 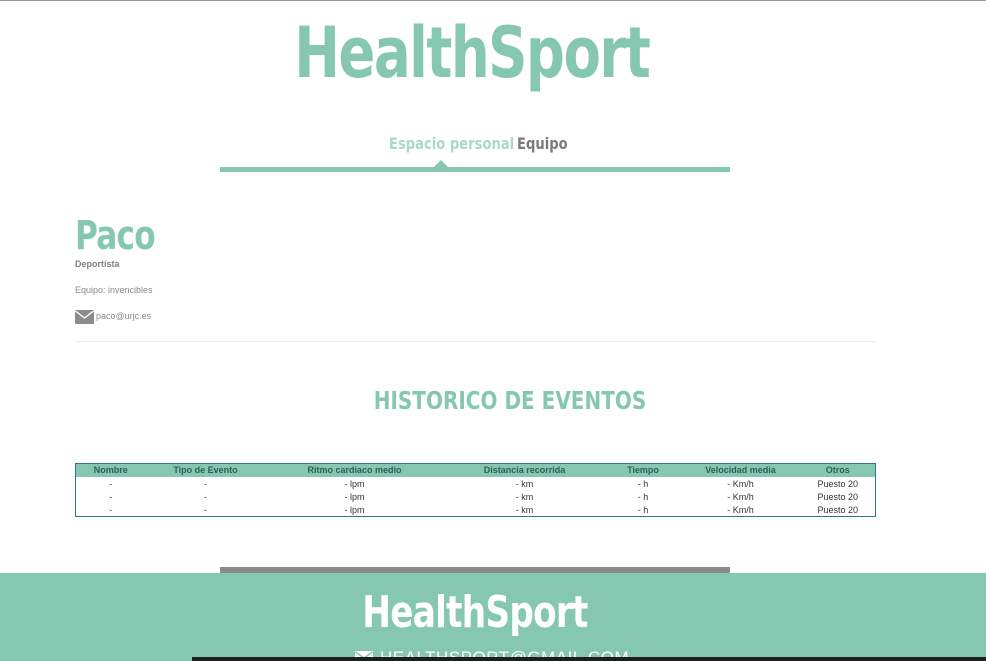 I want to click on tab-espacio-personal: Espacio personal, so click(x=451, y=143).